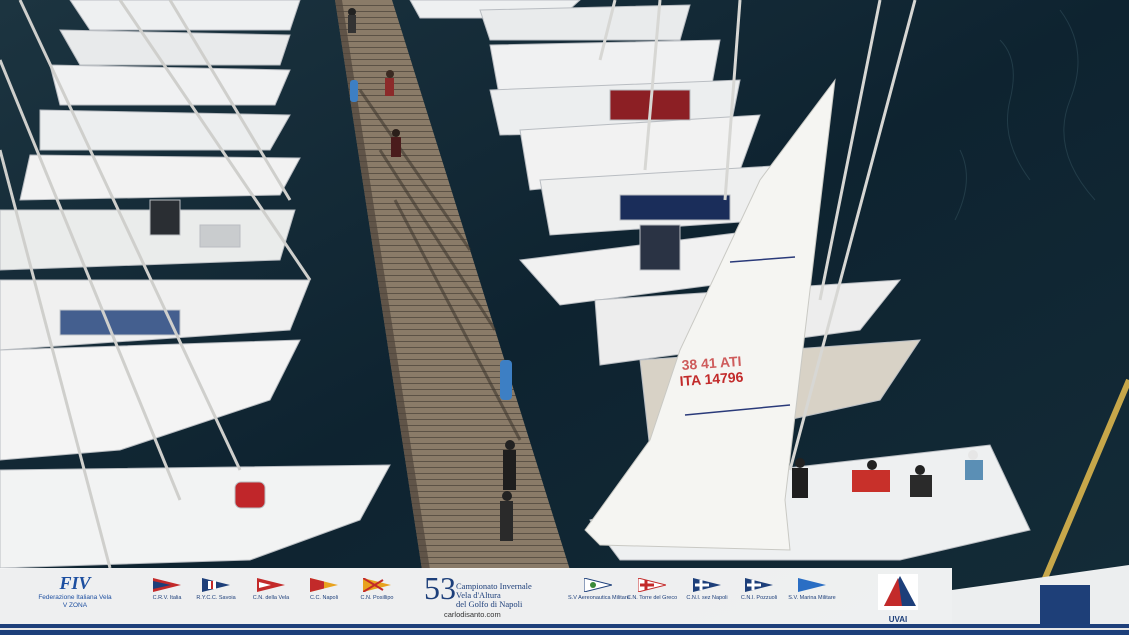 This screenshot has width=1129, height=635. Describe the element at coordinates (377, 598) in the screenshot. I see `club-label: C.N. Posillipo` at that location.